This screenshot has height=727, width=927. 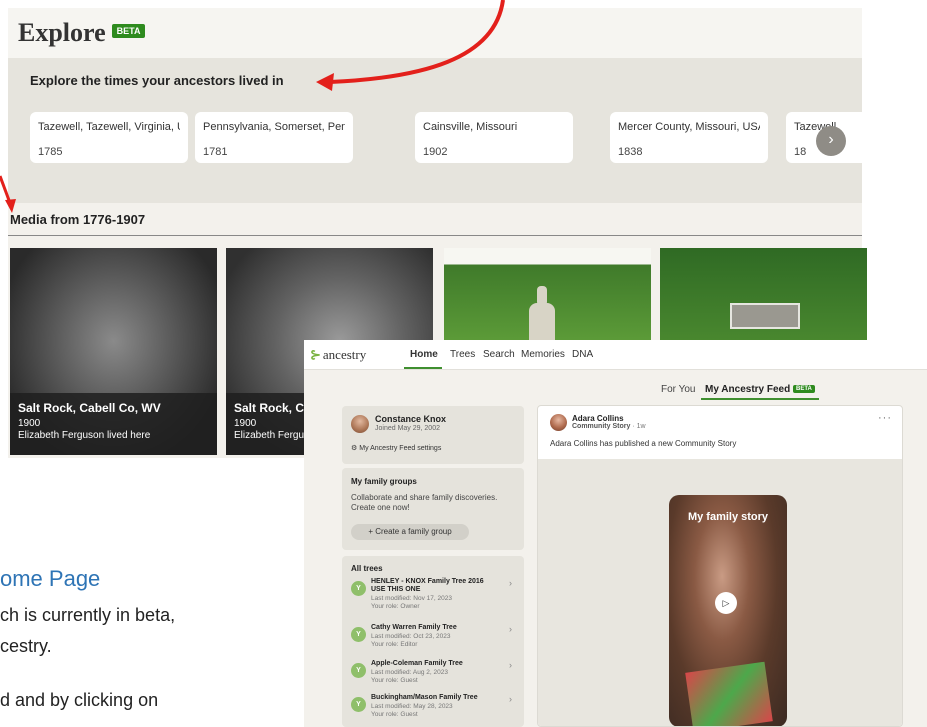 I want to click on place-card: Cainsville, Missouri 1902, so click(x=494, y=137).